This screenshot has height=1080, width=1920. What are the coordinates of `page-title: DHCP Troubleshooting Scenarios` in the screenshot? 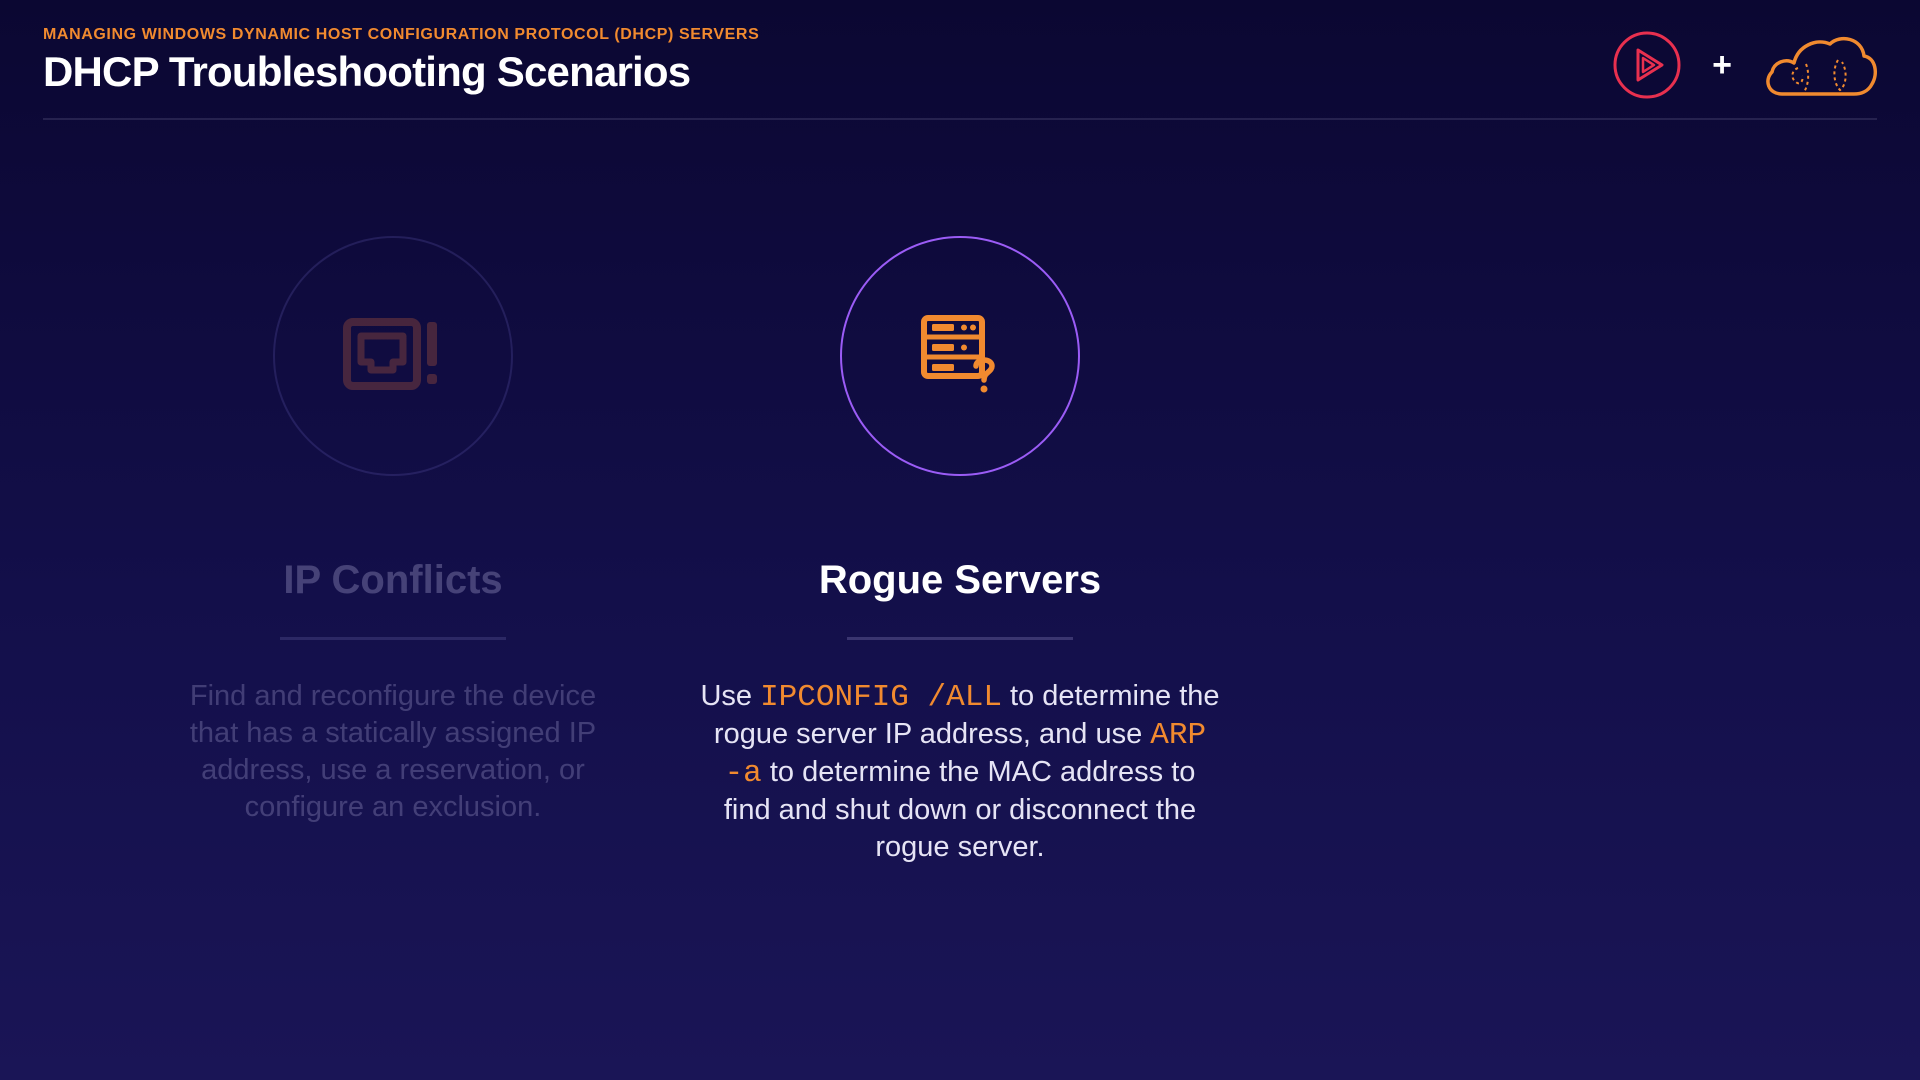 It's located at (367, 71).